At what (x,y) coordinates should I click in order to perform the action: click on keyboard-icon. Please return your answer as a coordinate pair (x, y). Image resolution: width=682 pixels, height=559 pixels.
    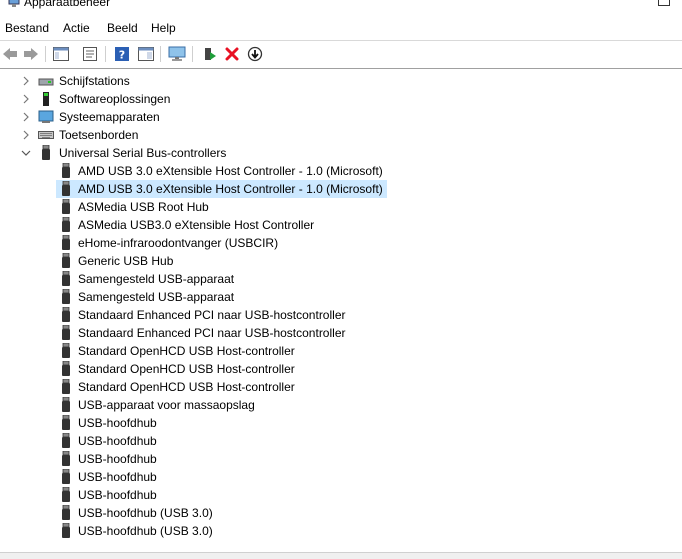
    Looking at the image, I should click on (46, 135).